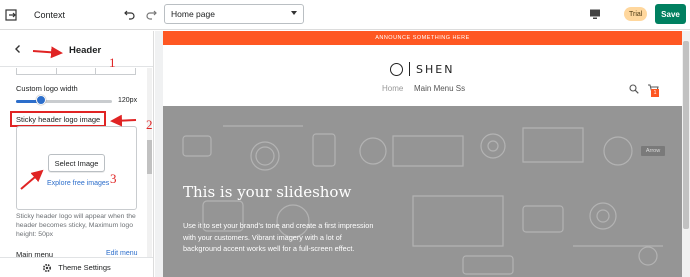 The width and height of the screenshot is (690, 277). Describe the element at coordinates (439, 88) in the screenshot. I see `nav-link-main-menu: Main Menu Ss` at that location.